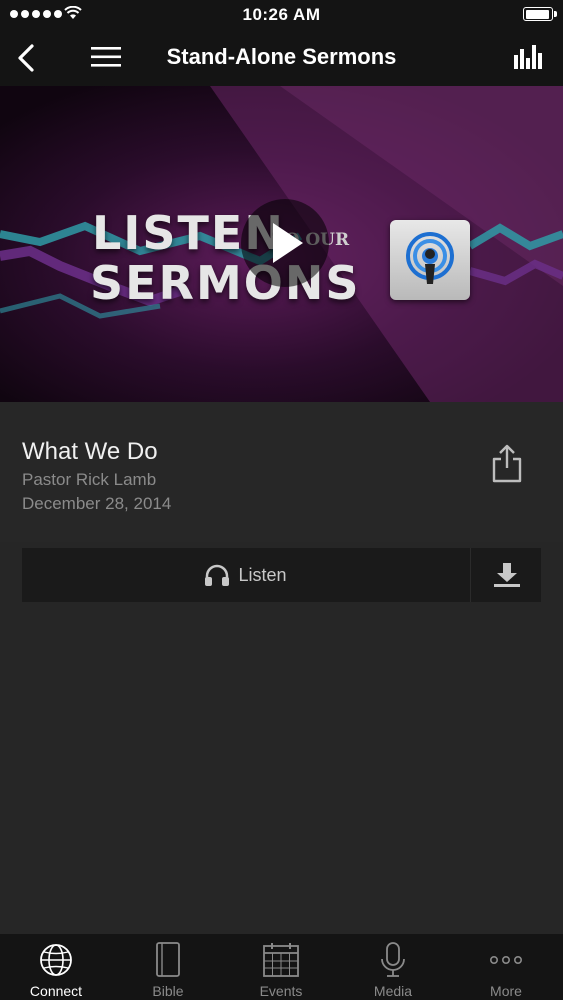  What do you see at coordinates (540, 14) in the screenshot?
I see `battery-icon` at bounding box center [540, 14].